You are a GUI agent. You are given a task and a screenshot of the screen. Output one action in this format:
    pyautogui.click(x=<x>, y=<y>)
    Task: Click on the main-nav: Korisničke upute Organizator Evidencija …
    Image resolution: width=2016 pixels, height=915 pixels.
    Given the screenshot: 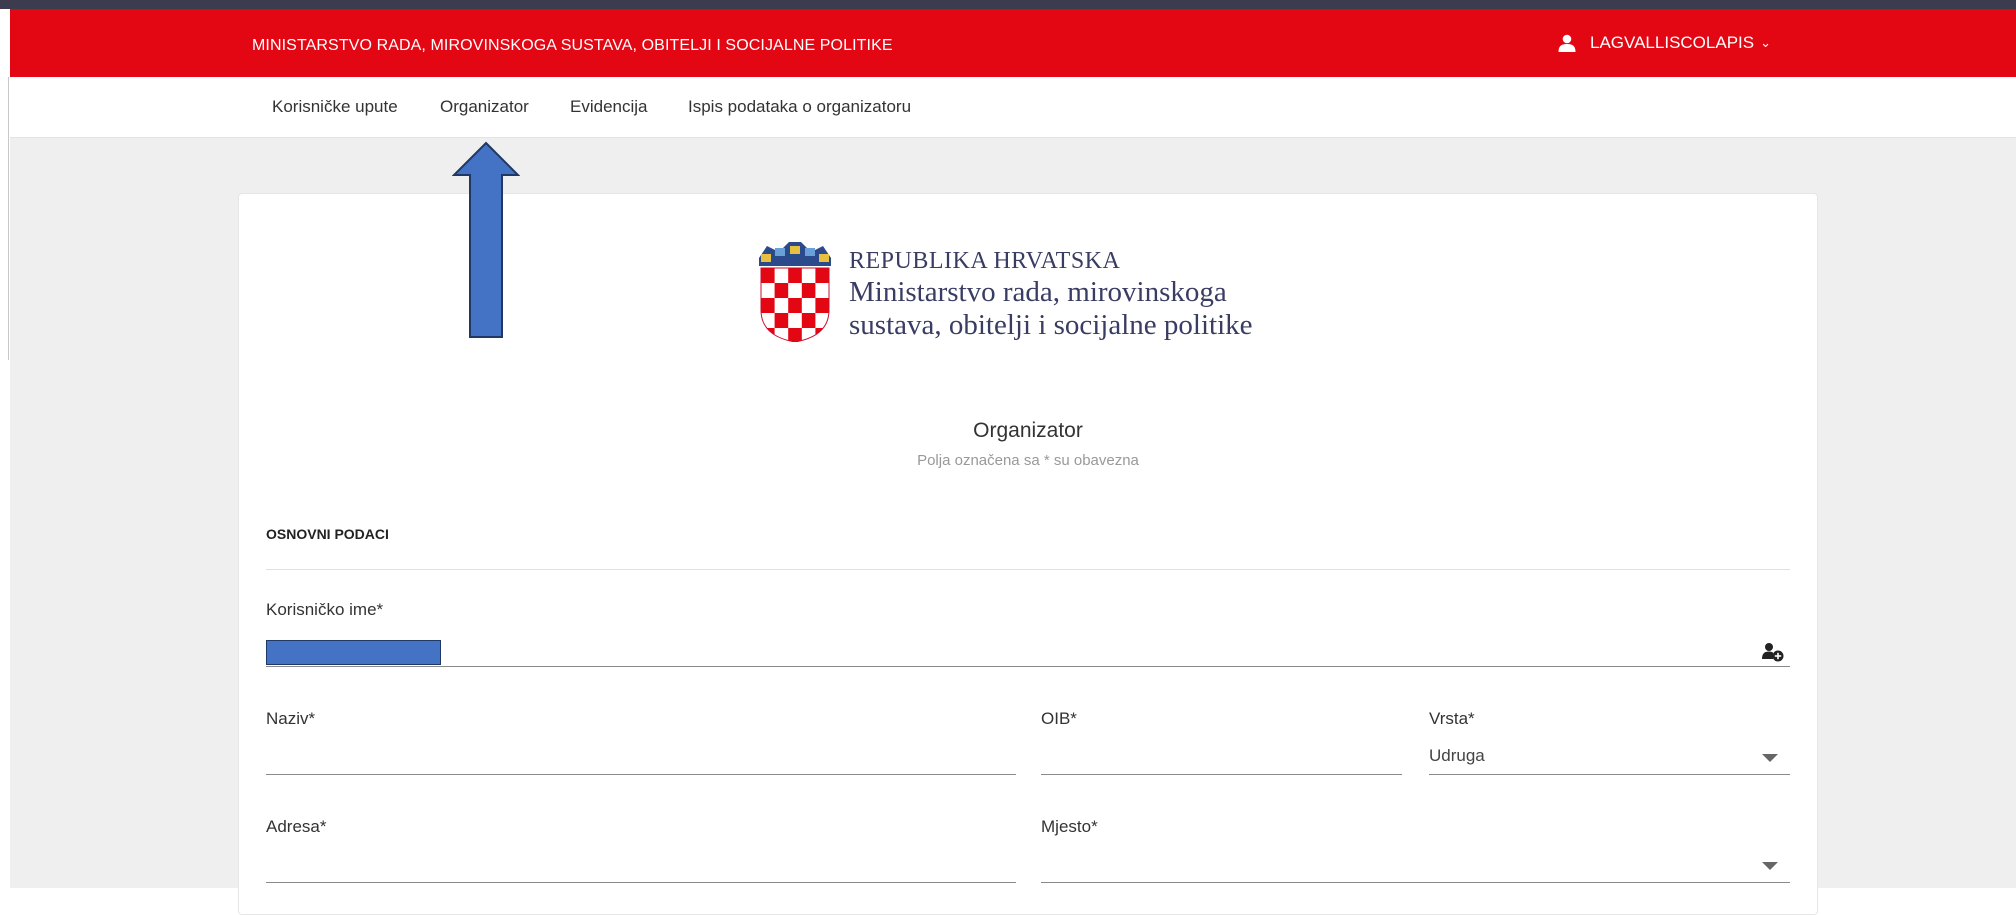 What is the action you would take?
    pyautogui.click(x=1013, y=107)
    